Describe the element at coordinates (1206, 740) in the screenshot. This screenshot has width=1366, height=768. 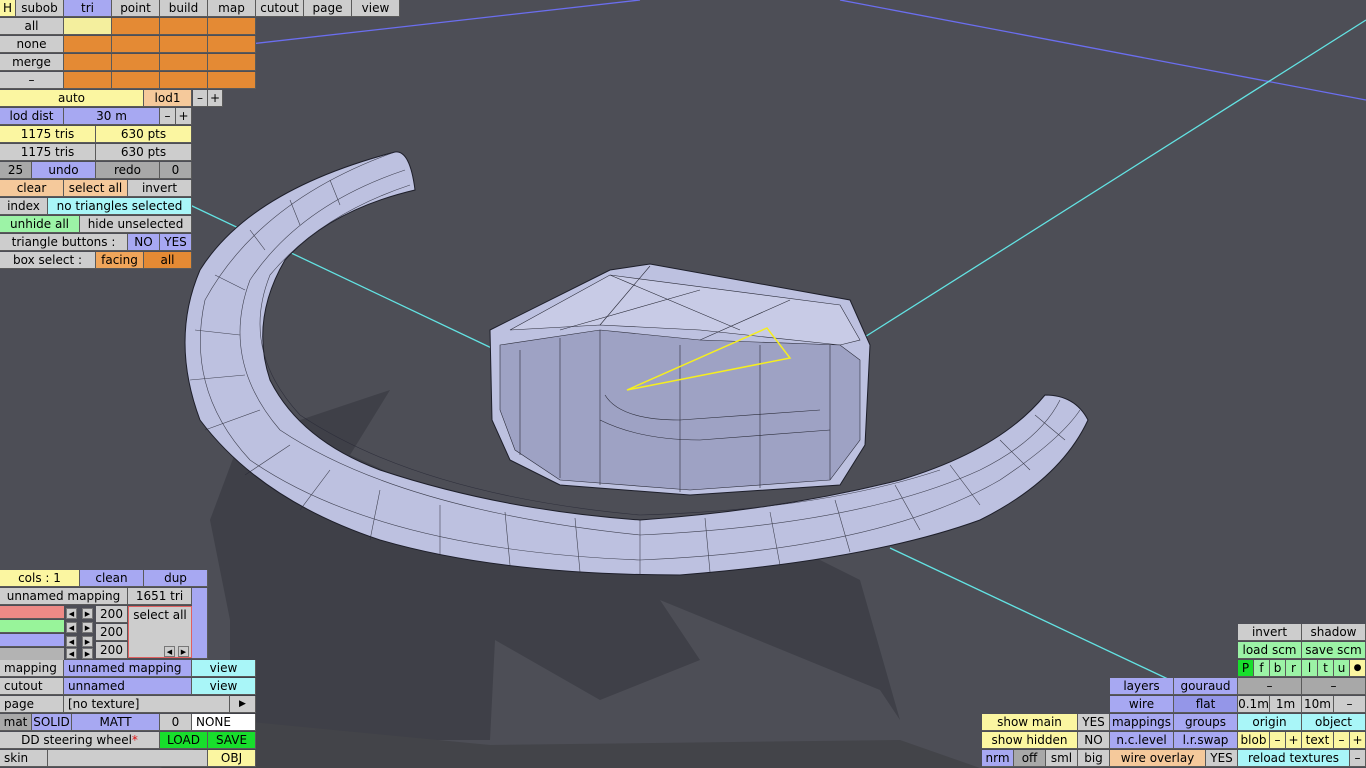
I see `lr-swap-button: l.r.swap` at that location.